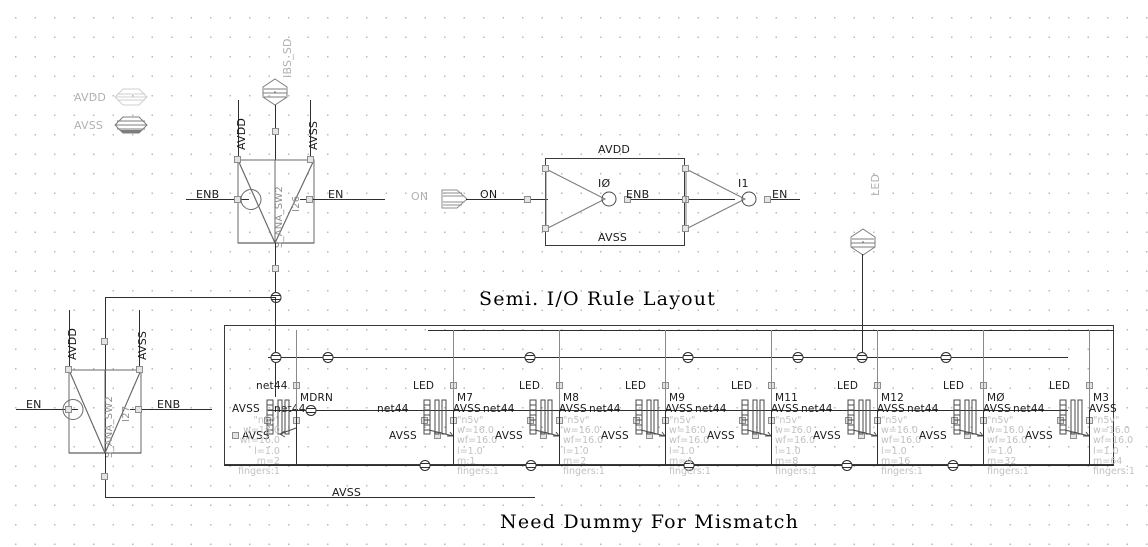 This screenshot has width=1148, height=547. What do you see at coordinates (420, 196) in the screenshot?
I see `pin-label-on: ON` at bounding box center [420, 196].